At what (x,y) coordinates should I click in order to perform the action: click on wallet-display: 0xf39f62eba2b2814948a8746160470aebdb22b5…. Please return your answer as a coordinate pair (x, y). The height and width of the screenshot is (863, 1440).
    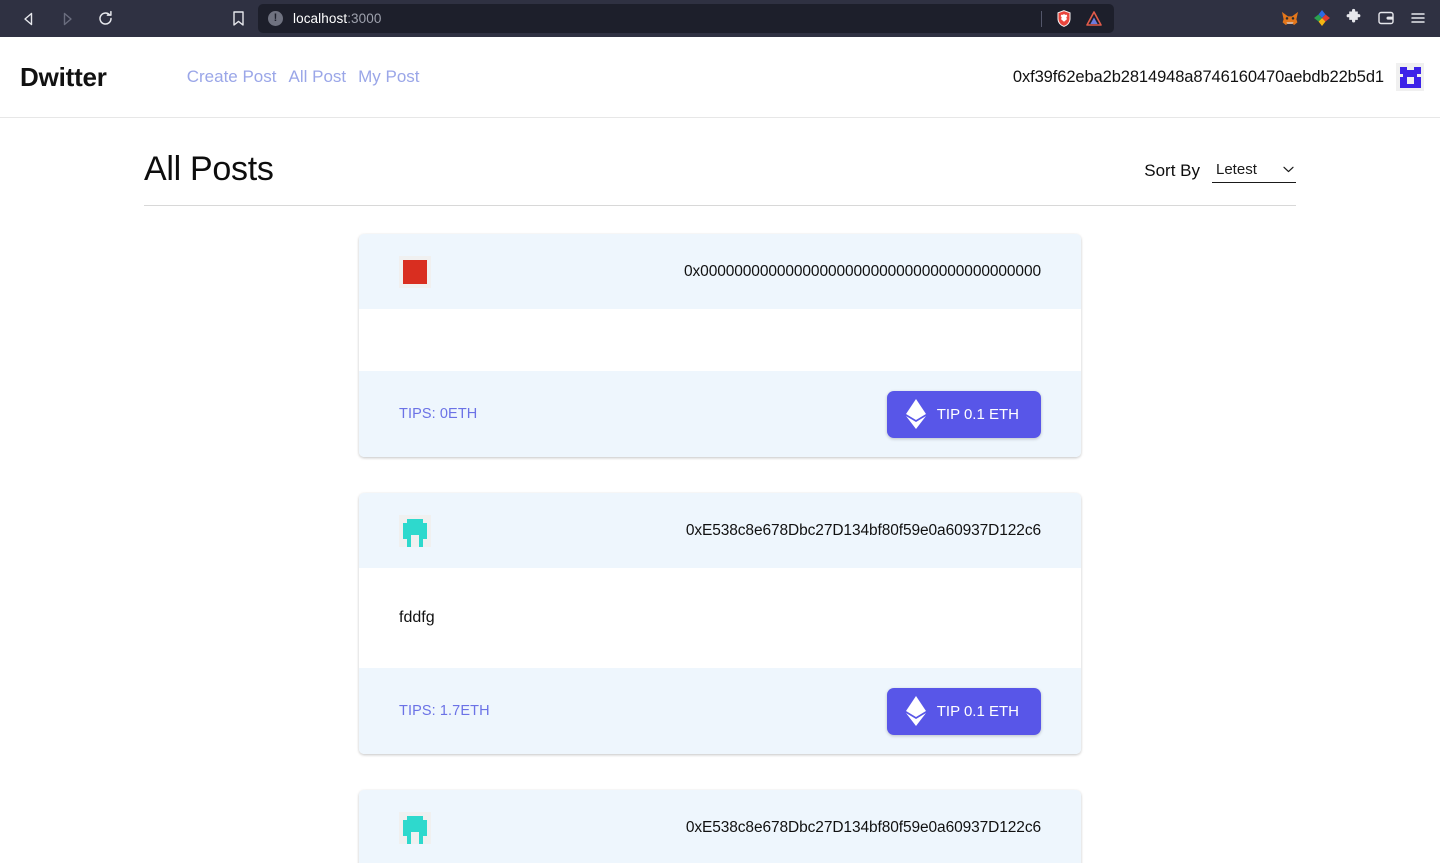
    Looking at the image, I should click on (1218, 77).